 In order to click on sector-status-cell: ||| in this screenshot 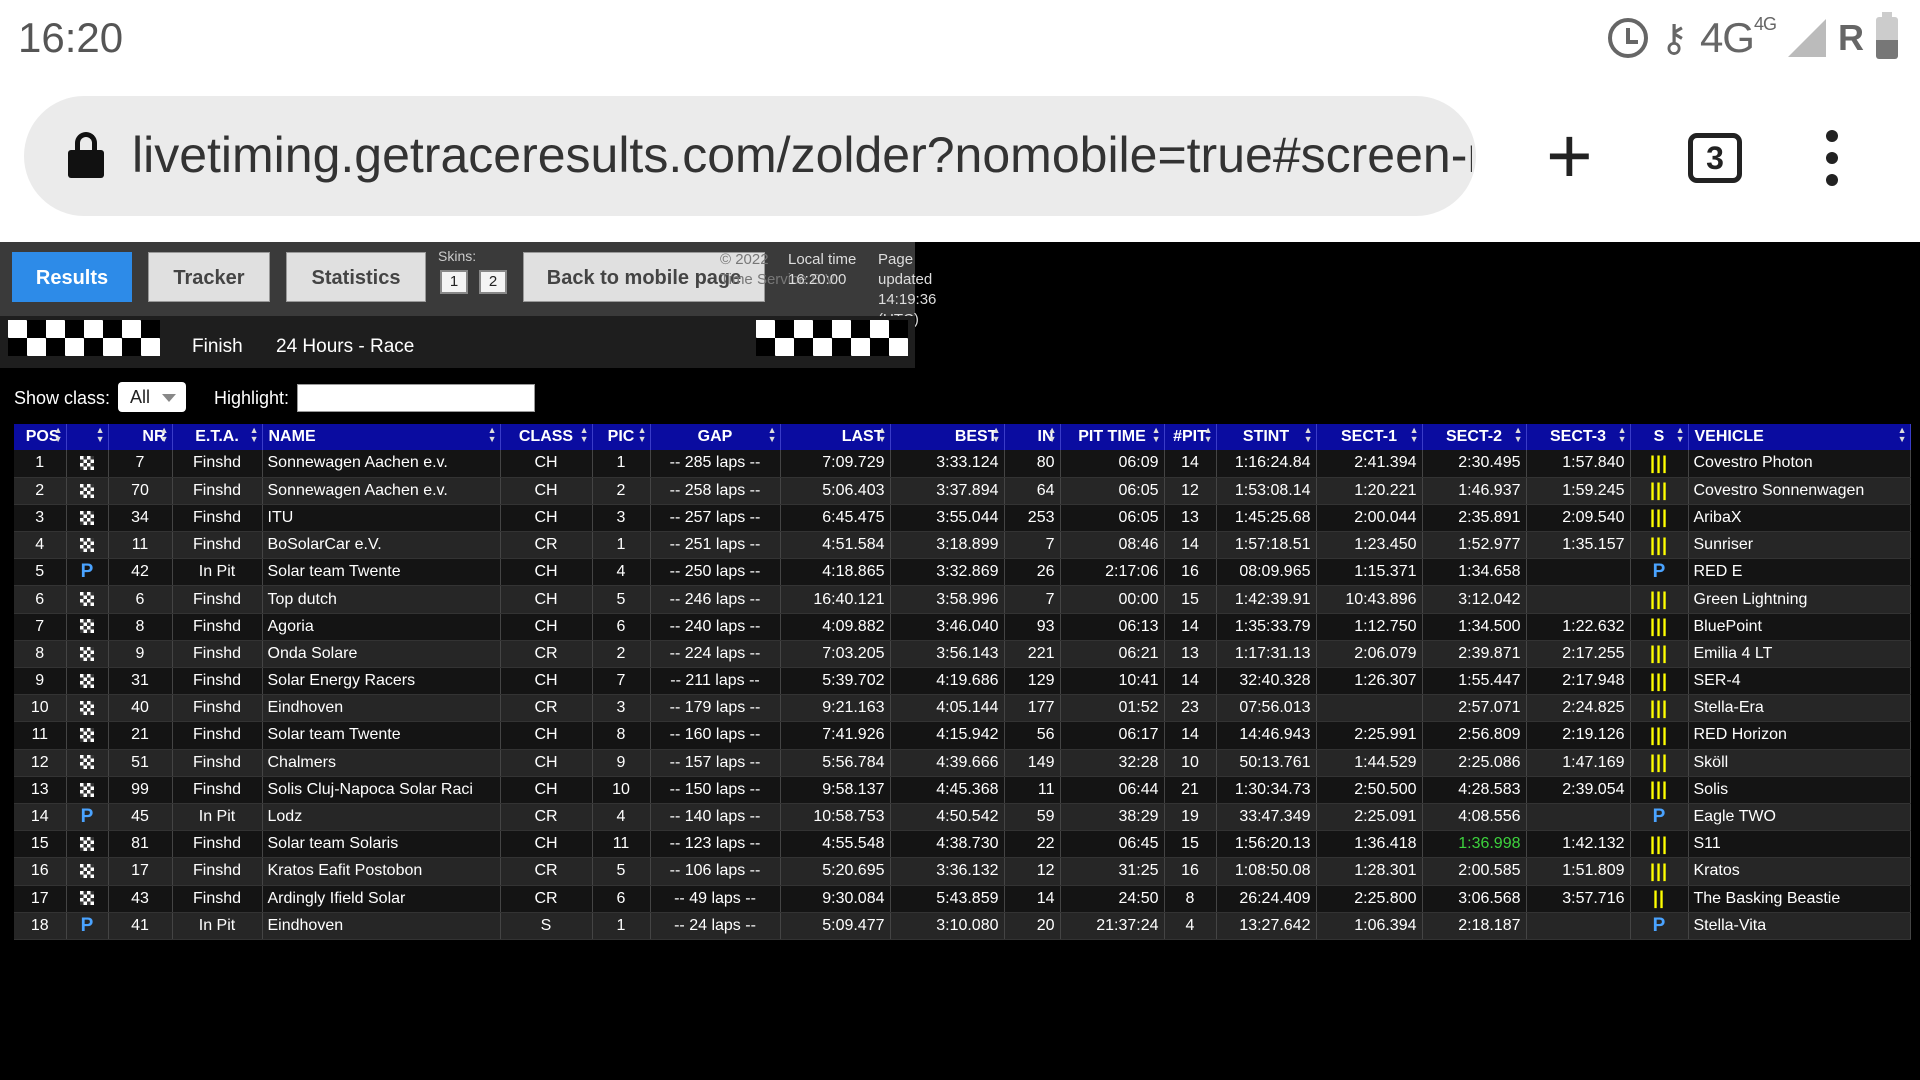, I will do `click(1659, 518)`.